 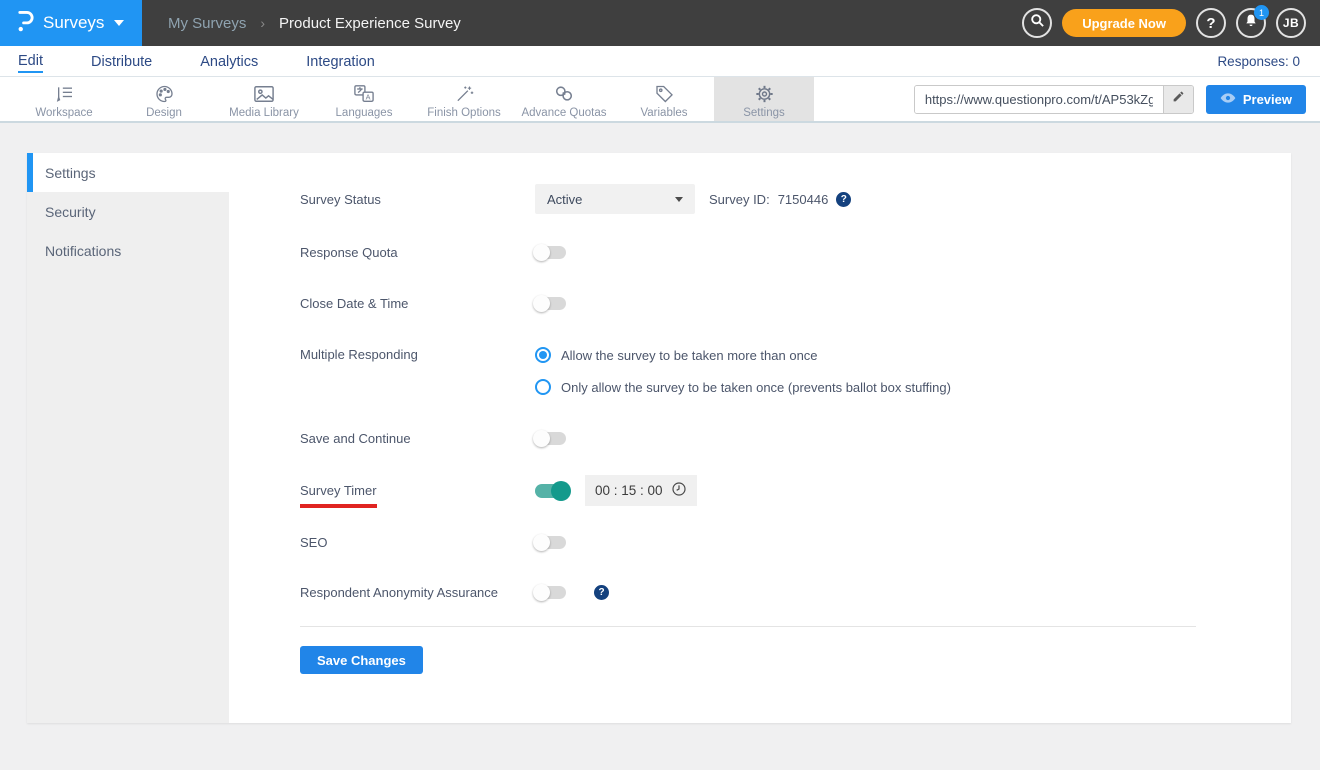 What do you see at coordinates (128, 172) in the screenshot?
I see `sidebar-item-settings: Settings` at bounding box center [128, 172].